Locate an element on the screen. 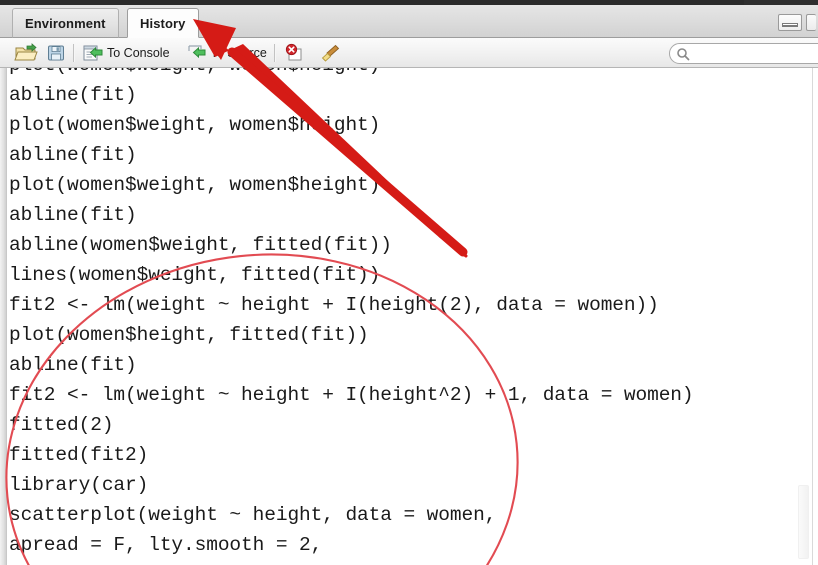  load-history-button is located at coordinates (26, 53).